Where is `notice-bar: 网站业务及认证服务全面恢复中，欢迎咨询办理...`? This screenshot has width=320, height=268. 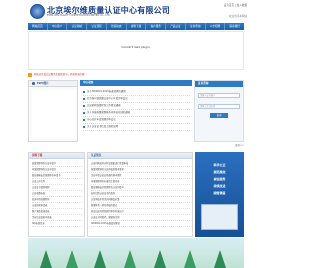
notice-bar: 网站业务及认证服务全面恢复中，欢迎咨询办理... is located at coordinates (136, 75).